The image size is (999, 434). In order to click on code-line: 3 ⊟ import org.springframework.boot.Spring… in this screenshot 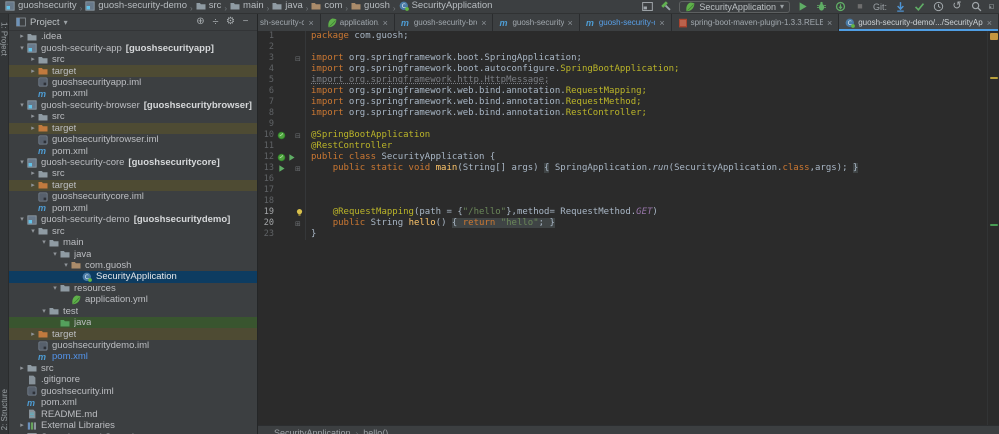, I will do `click(628, 58)`.